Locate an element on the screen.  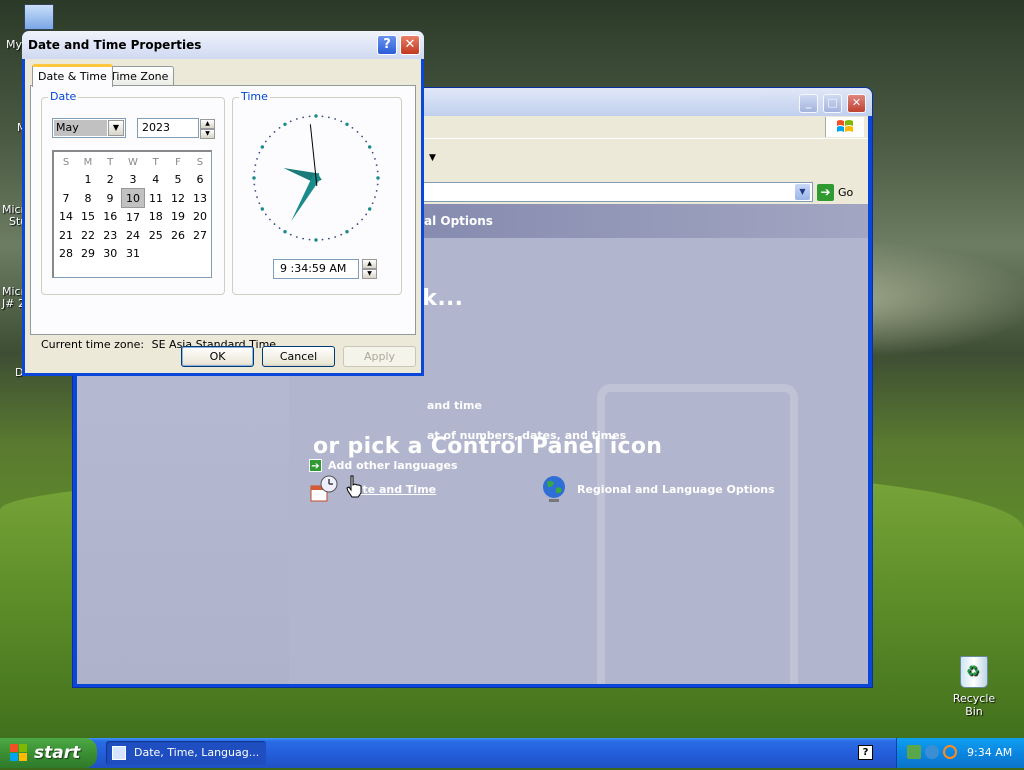
calendar-day: 18 is located at coordinates (155, 217).